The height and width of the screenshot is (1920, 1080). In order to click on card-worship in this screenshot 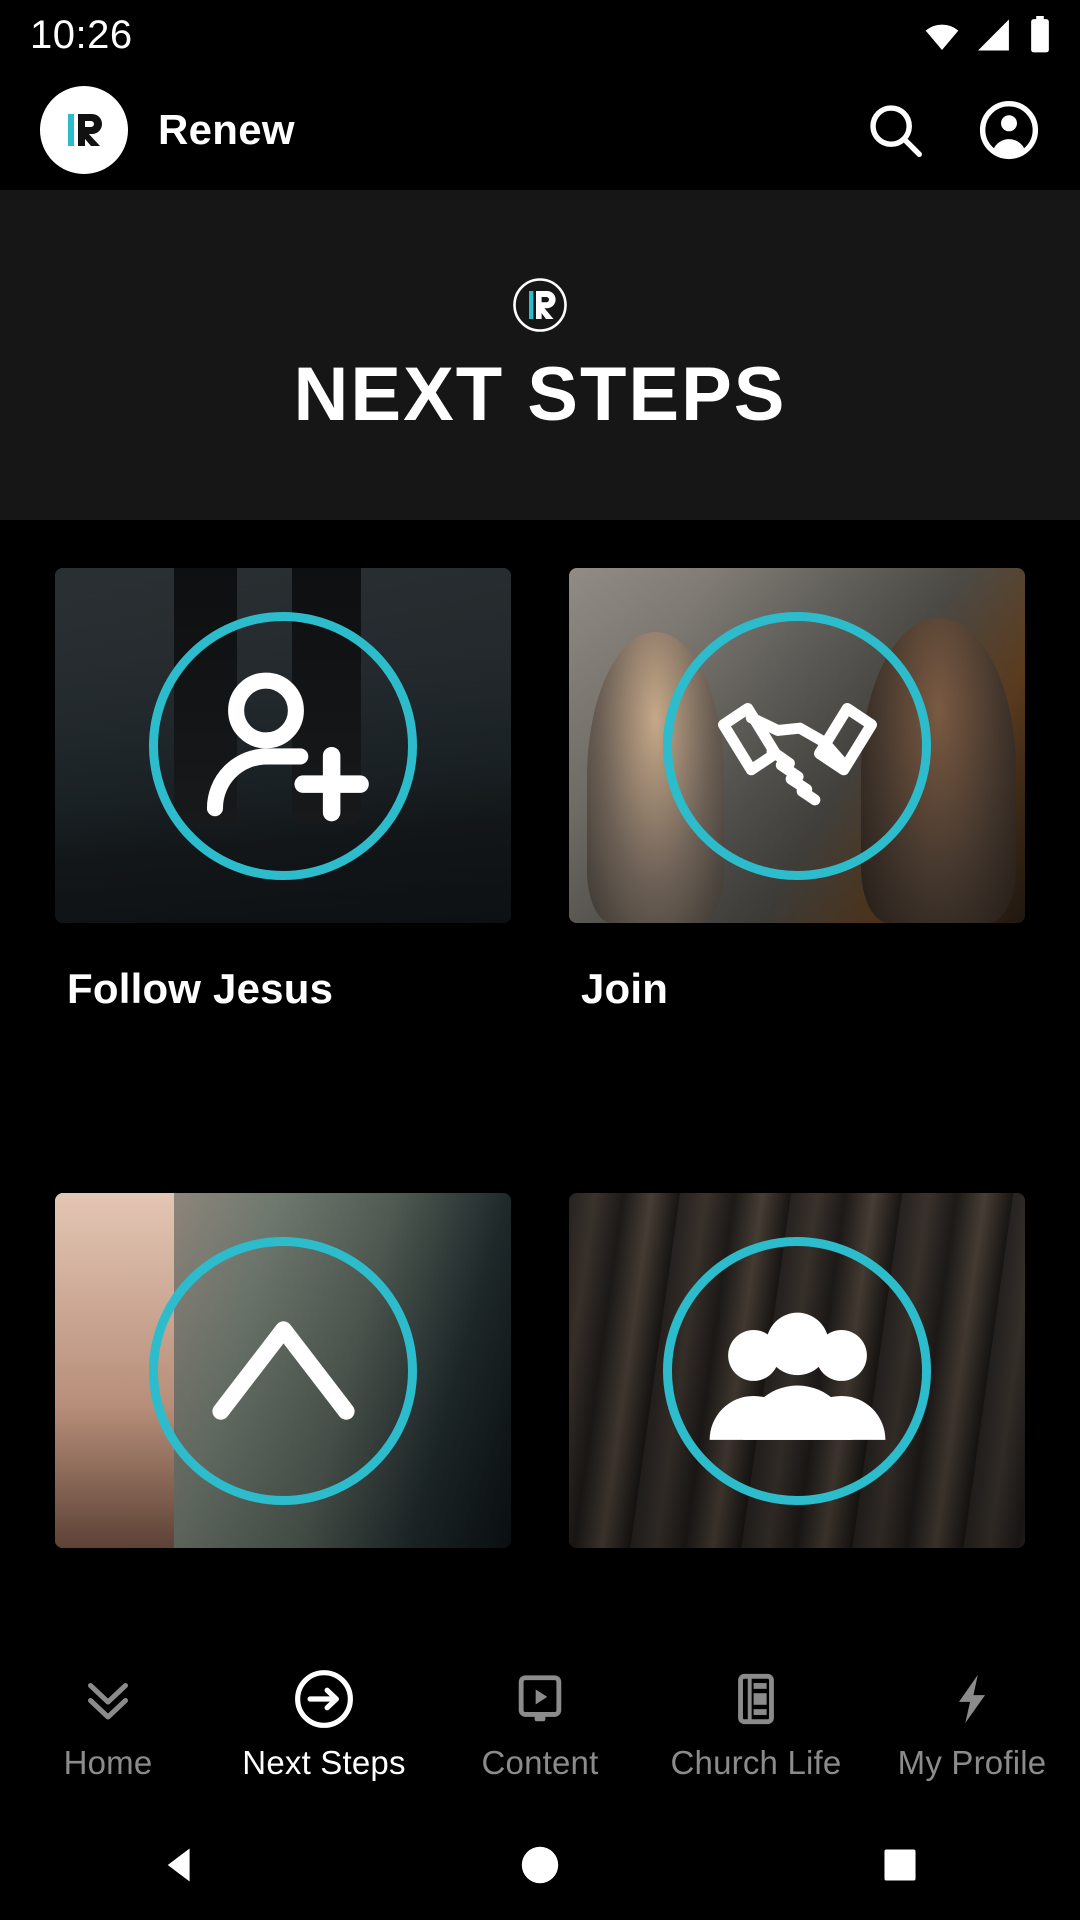, I will do `click(797, 1391)`.